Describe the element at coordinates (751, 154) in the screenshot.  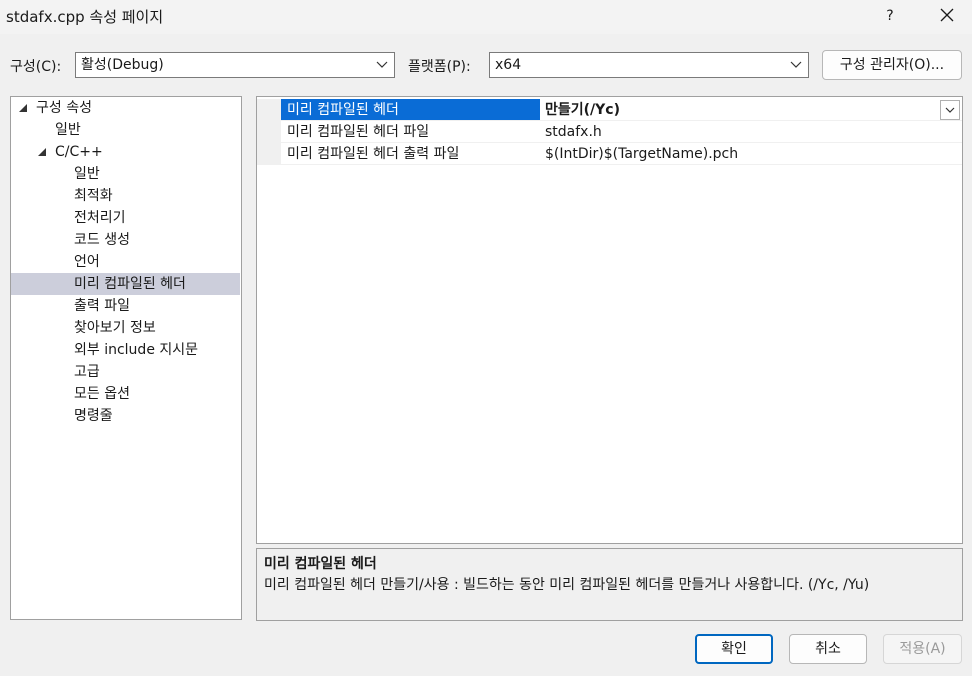
I see `property-value: $(IntDir)$(TargetName).pch` at that location.